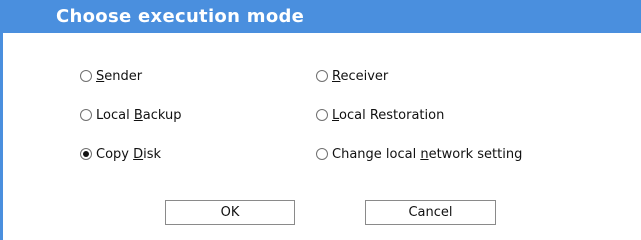 Image resolution: width=641 pixels, height=240 pixels. Describe the element at coordinates (388, 115) in the screenshot. I see `radio-label: Local Restoration` at that location.